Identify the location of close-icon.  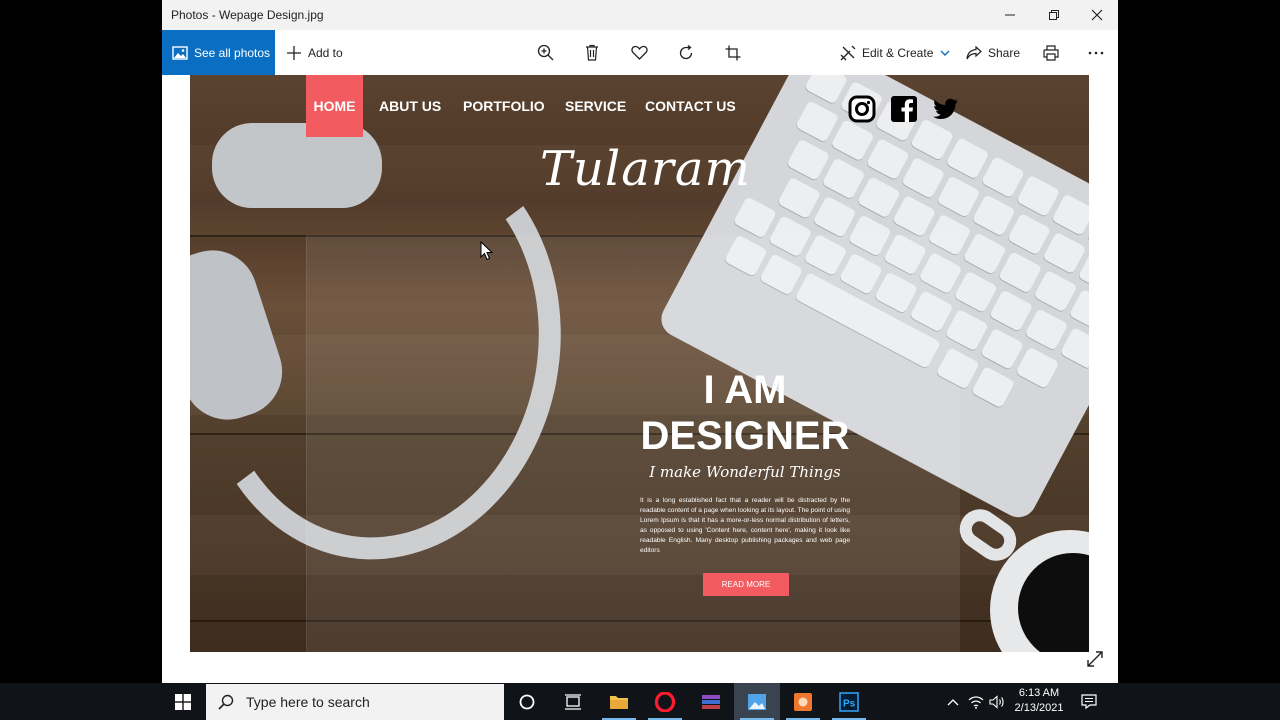
(1097, 15).